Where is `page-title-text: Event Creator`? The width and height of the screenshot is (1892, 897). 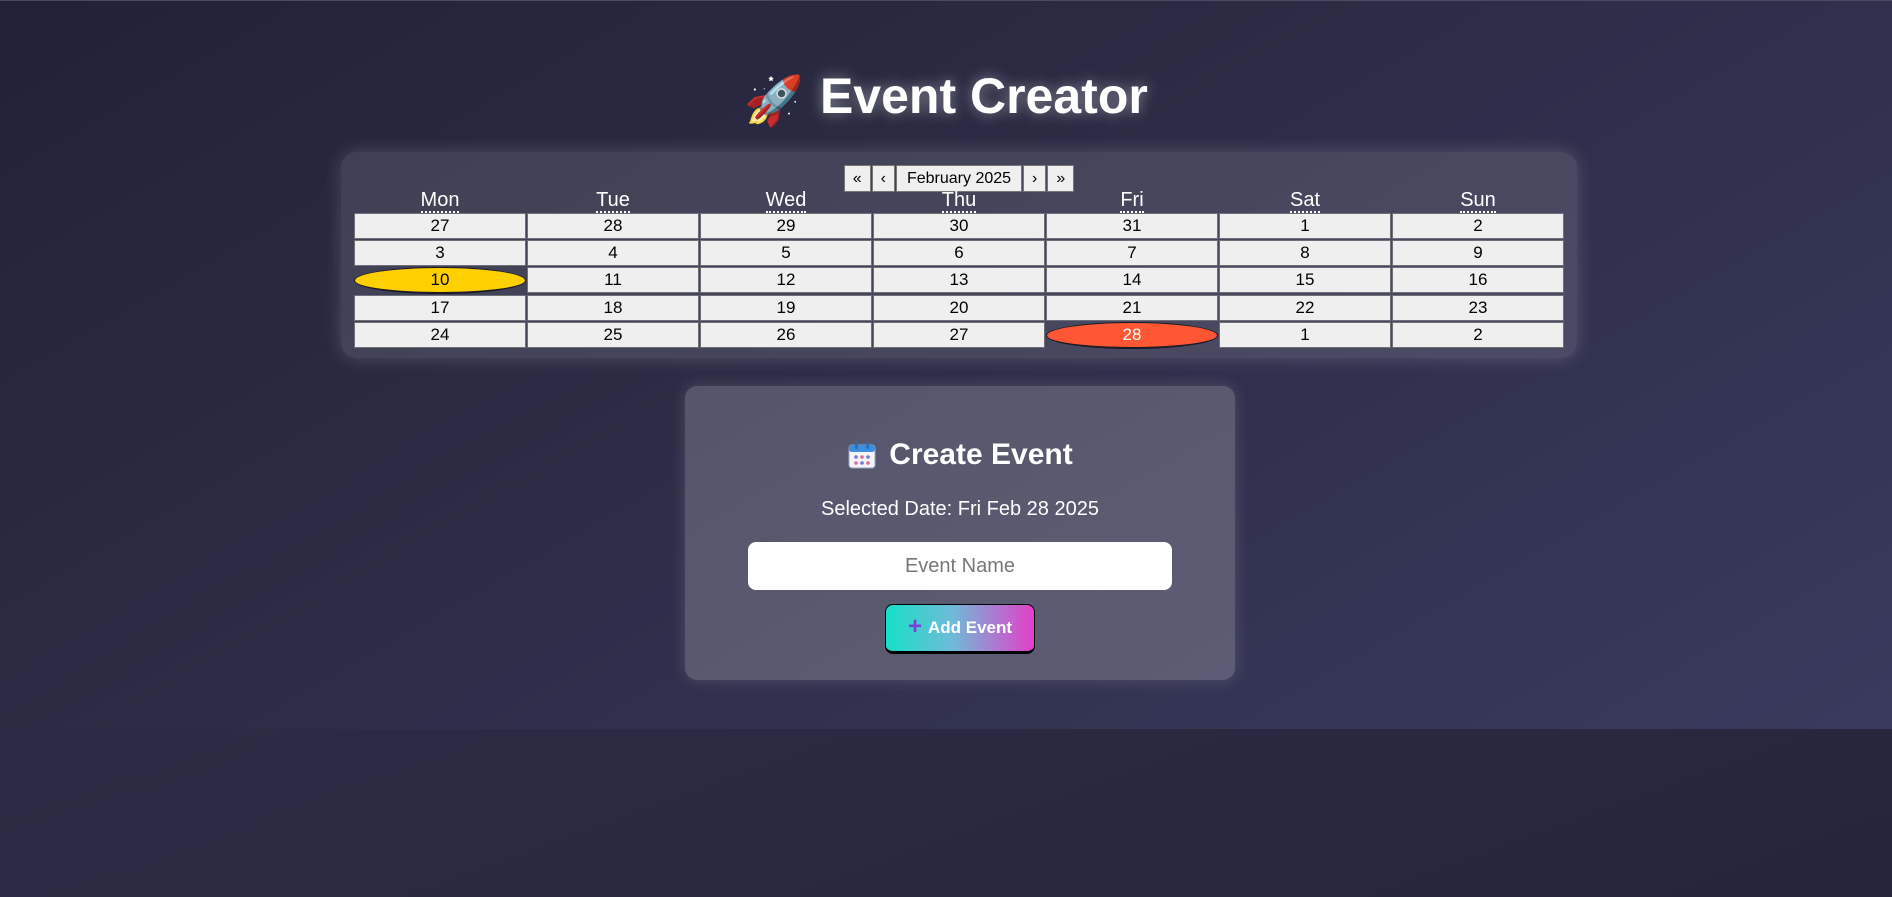 page-title-text: Event Creator is located at coordinates (983, 96).